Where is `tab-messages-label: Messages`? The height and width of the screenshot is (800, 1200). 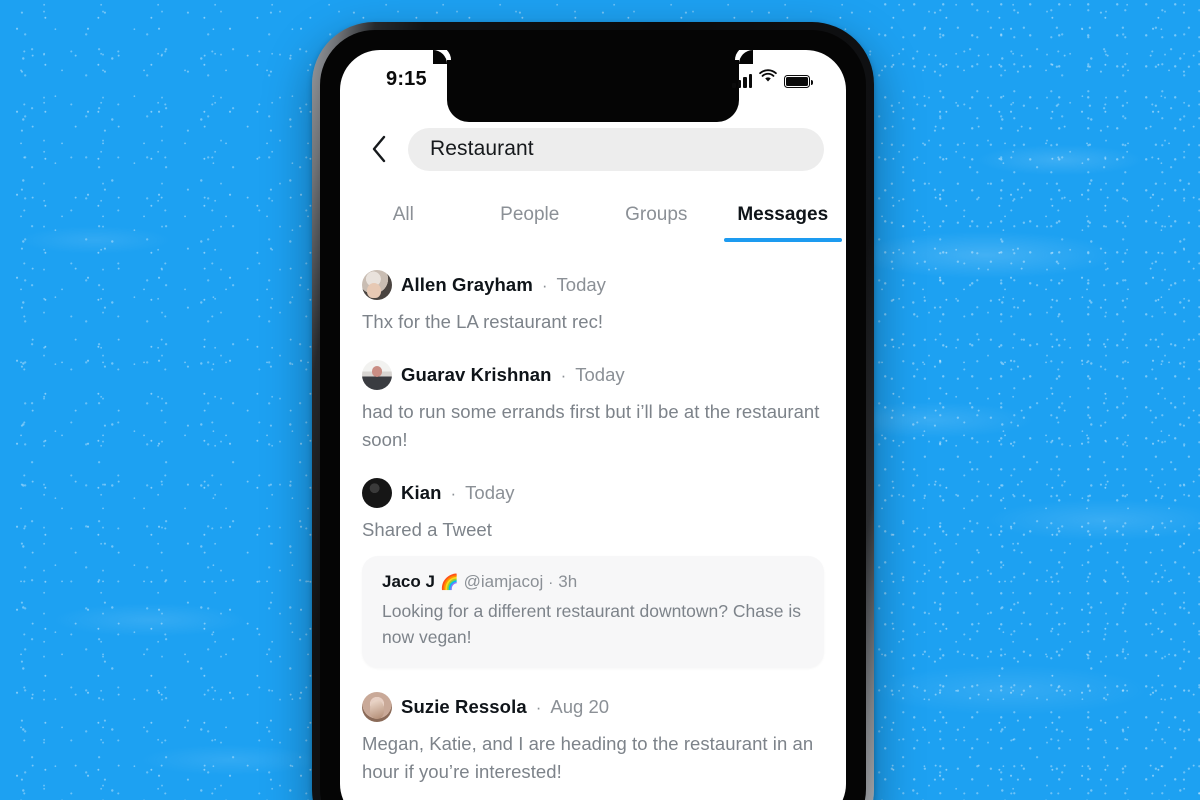
tab-messages-label: Messages is located at coordinates (783, 214).